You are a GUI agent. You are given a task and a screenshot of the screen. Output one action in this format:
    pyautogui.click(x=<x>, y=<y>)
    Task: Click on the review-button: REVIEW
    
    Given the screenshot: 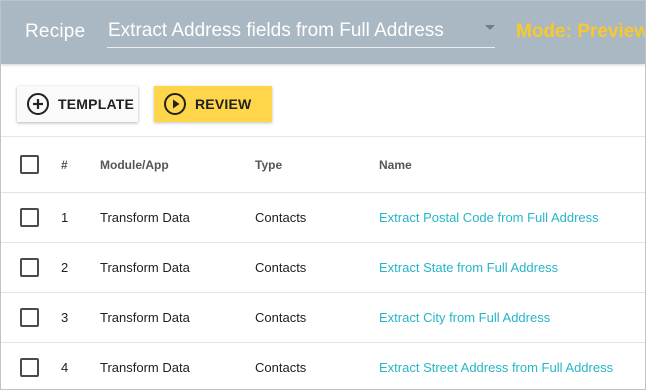 What is the action you would take?
    pyautogui.click(x=213, y=104)
    